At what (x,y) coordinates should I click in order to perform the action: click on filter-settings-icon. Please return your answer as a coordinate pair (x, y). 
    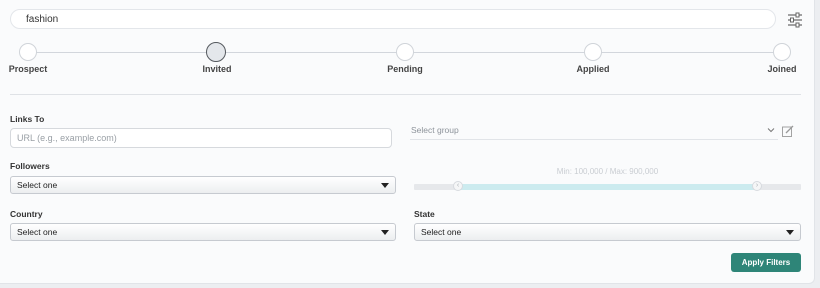
    Looking at the image, I should click on (795, 20).